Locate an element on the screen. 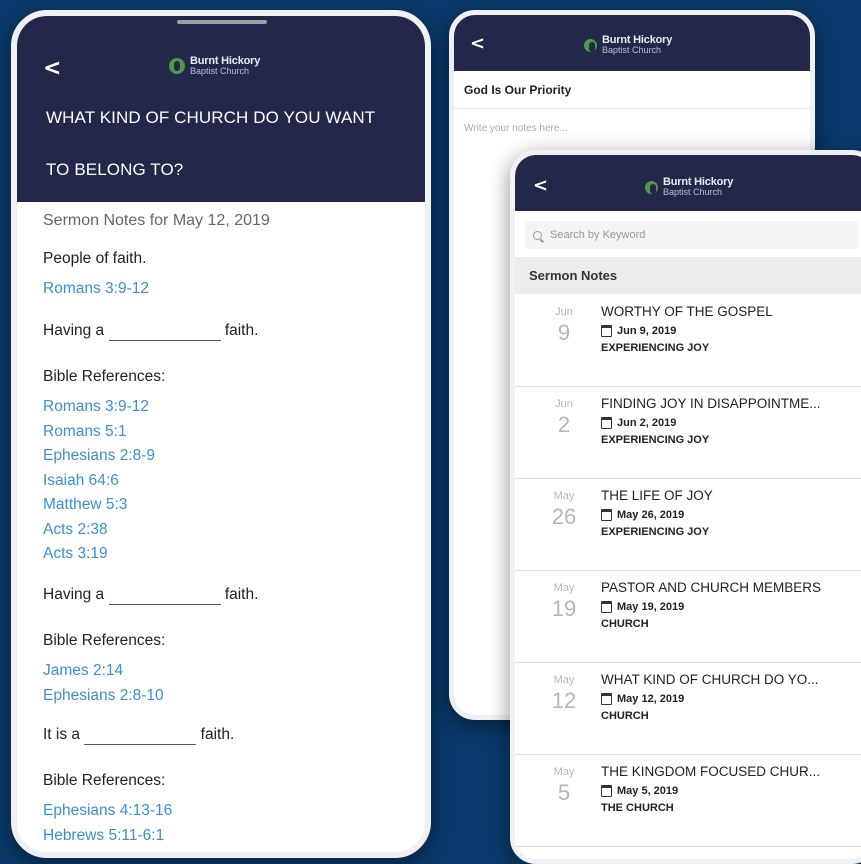 The image size is (861, 864). sermon-title: THE LIFE OF JOY is located at coordinates (657, 495).